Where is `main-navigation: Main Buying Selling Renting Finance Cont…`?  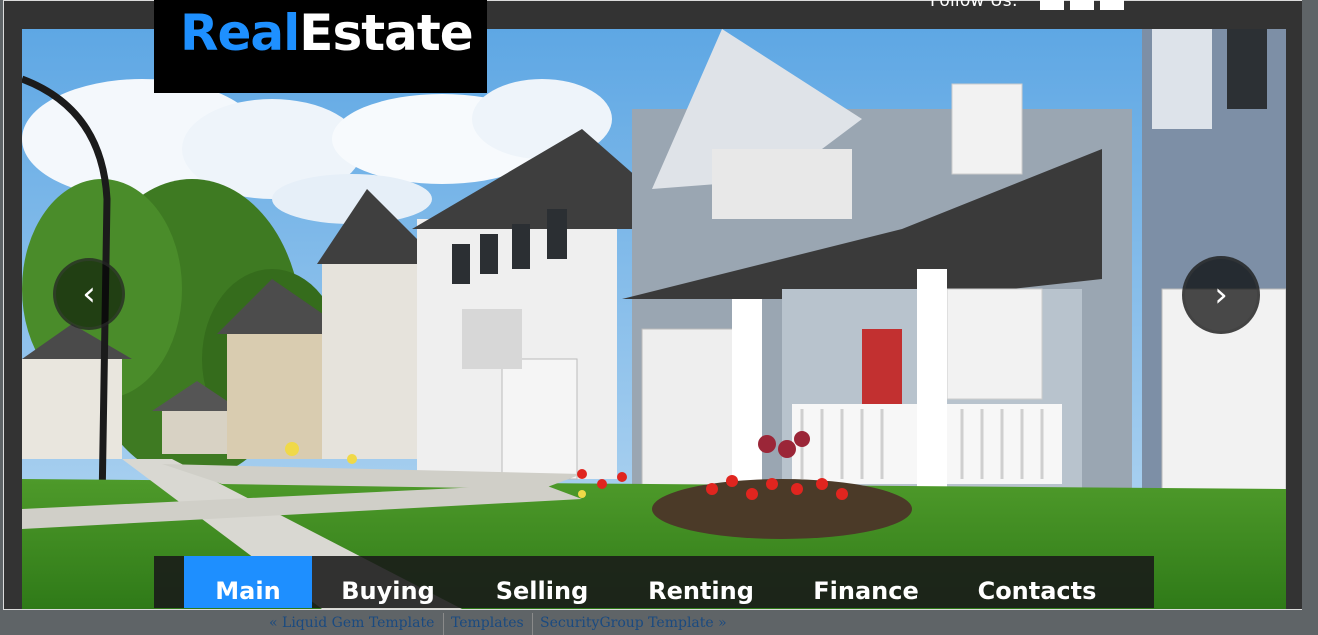 main-navigation: Main Buying Selling Renting Finance Cont… is located at coordinates (654, 582).